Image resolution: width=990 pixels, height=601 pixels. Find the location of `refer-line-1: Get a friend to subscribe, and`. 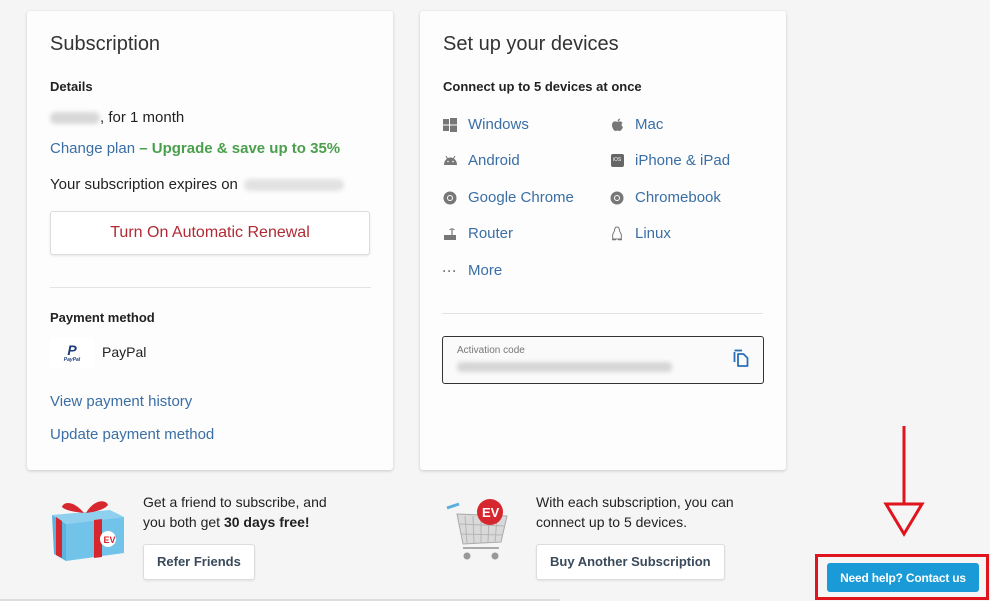

refer-line-1: Get a friend to subscribe, and is located at coordinates (235, 502).